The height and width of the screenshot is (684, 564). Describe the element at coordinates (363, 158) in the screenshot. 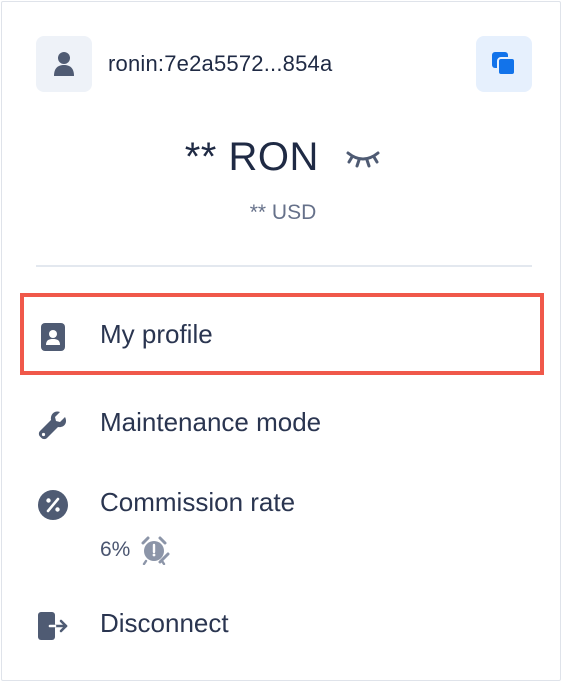

I see `eye-closed-icon` at that location.